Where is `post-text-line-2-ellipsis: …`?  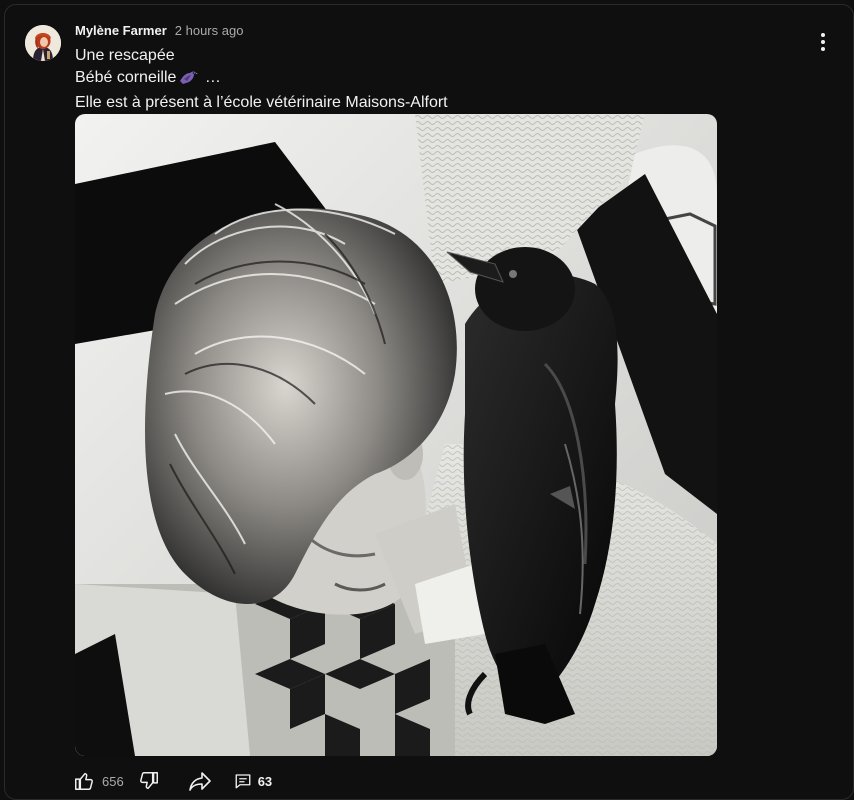
post-text-line-2-ellipsis: … is located at coordinates (212, 77).